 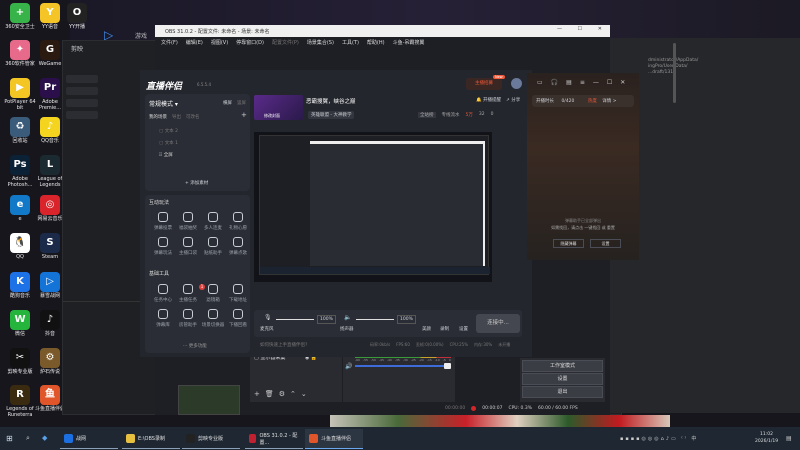 I want to click on menu-icon: ≡, so click(x=582, y=82).